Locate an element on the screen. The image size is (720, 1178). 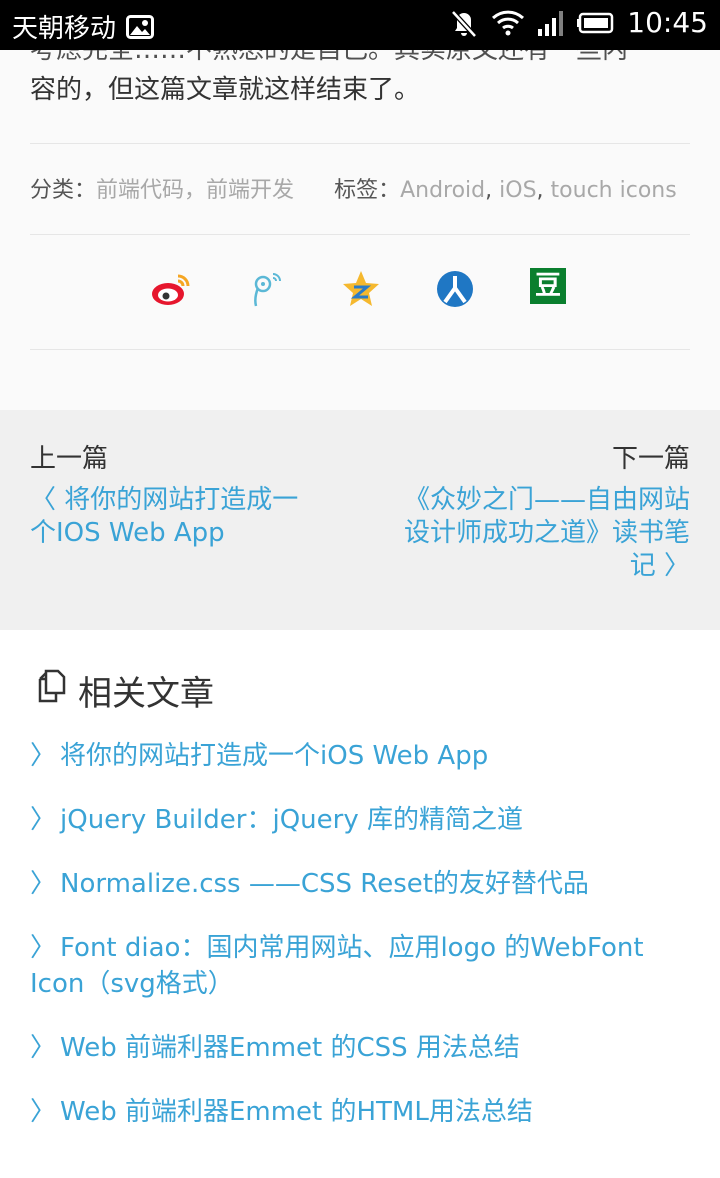
tag-link: Android is located at coordinates (442, 190).